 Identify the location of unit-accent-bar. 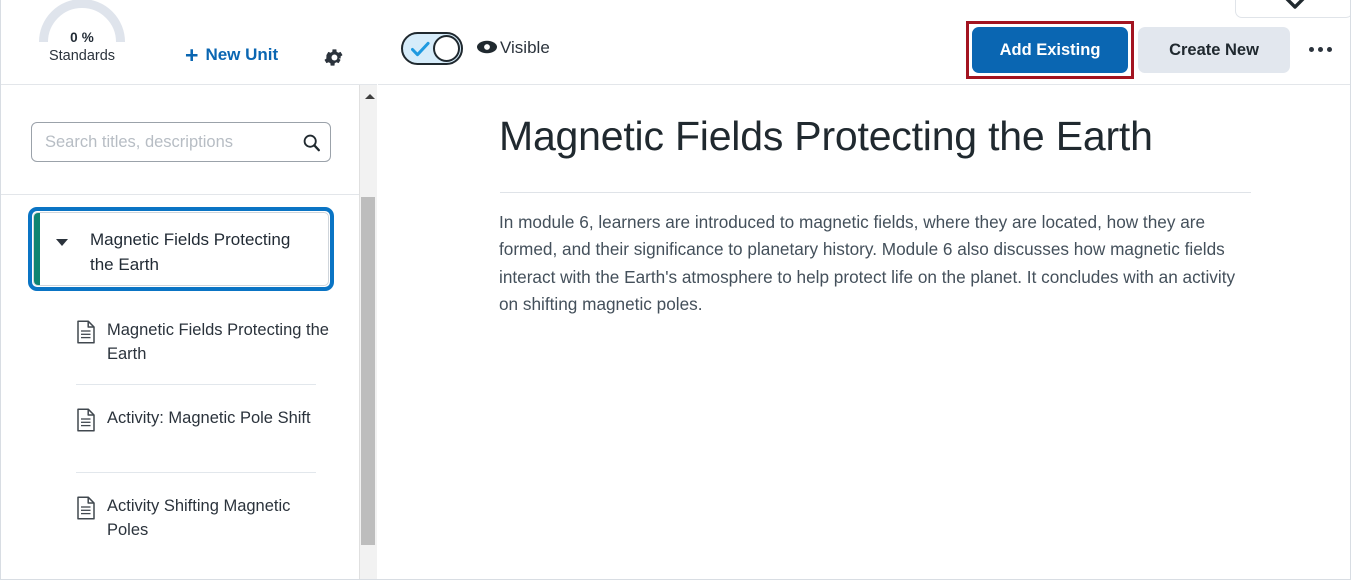
(37, 249).